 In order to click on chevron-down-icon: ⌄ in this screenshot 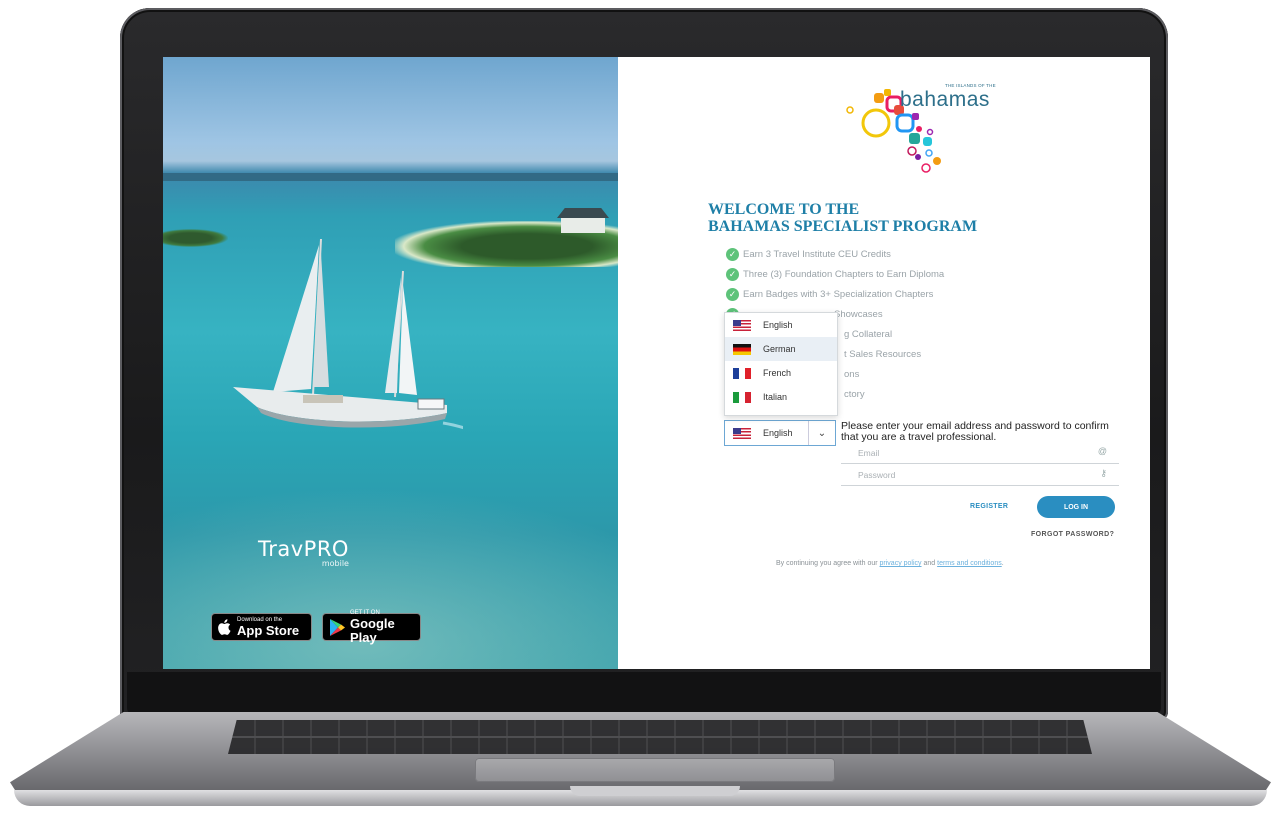, I will do `click(821, 433)`.